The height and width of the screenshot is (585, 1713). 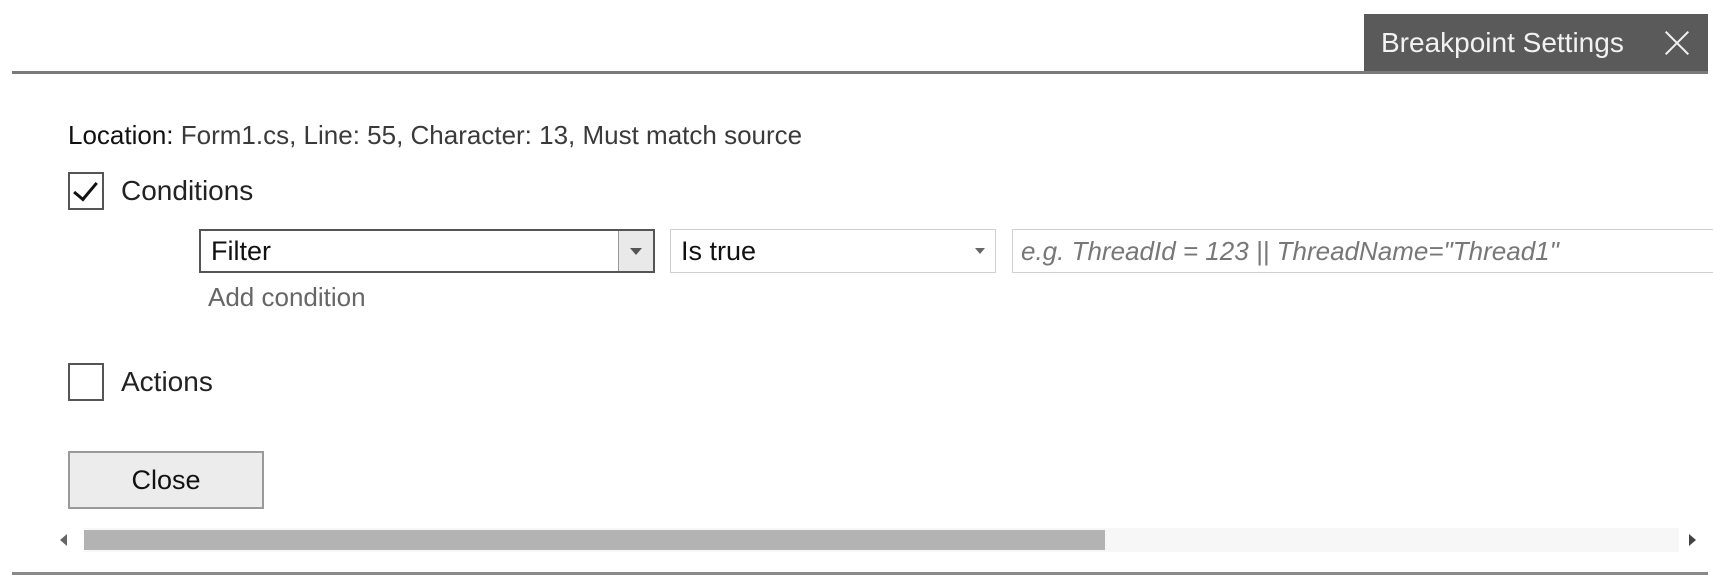 What do you see at coordinates (63, 540) in the screenshot?
I see `scroll-left-arrow-icon` at bounding box center [63, 540].